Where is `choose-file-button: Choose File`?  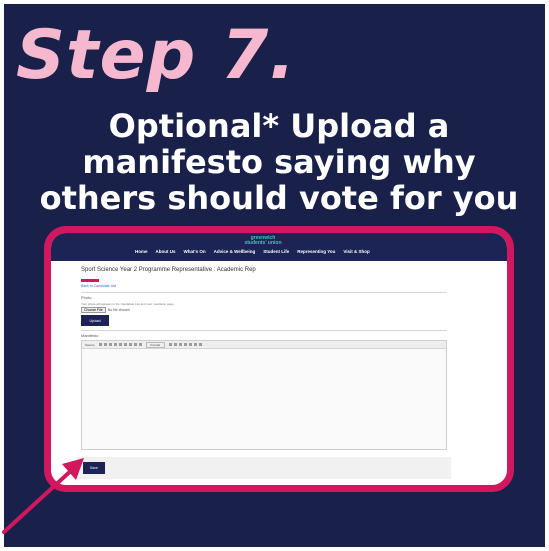
choose-file-button: Choose File is located at coordinates (93, 310).